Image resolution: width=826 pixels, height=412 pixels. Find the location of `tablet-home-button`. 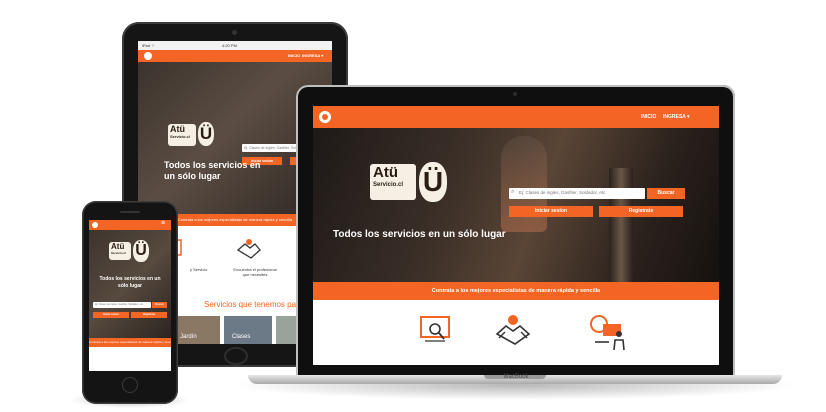

tablet-home-button is located at coordinates (236, 356).